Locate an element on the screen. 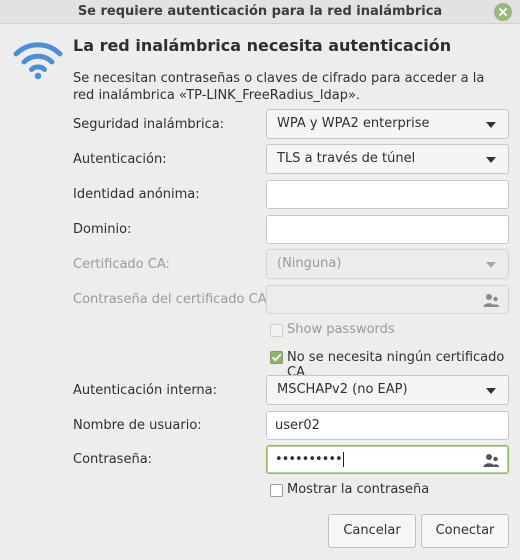 The width and height of the screenshot is (520, 560). authentication-label: Autenticación: is located at coordinates (120, 159).